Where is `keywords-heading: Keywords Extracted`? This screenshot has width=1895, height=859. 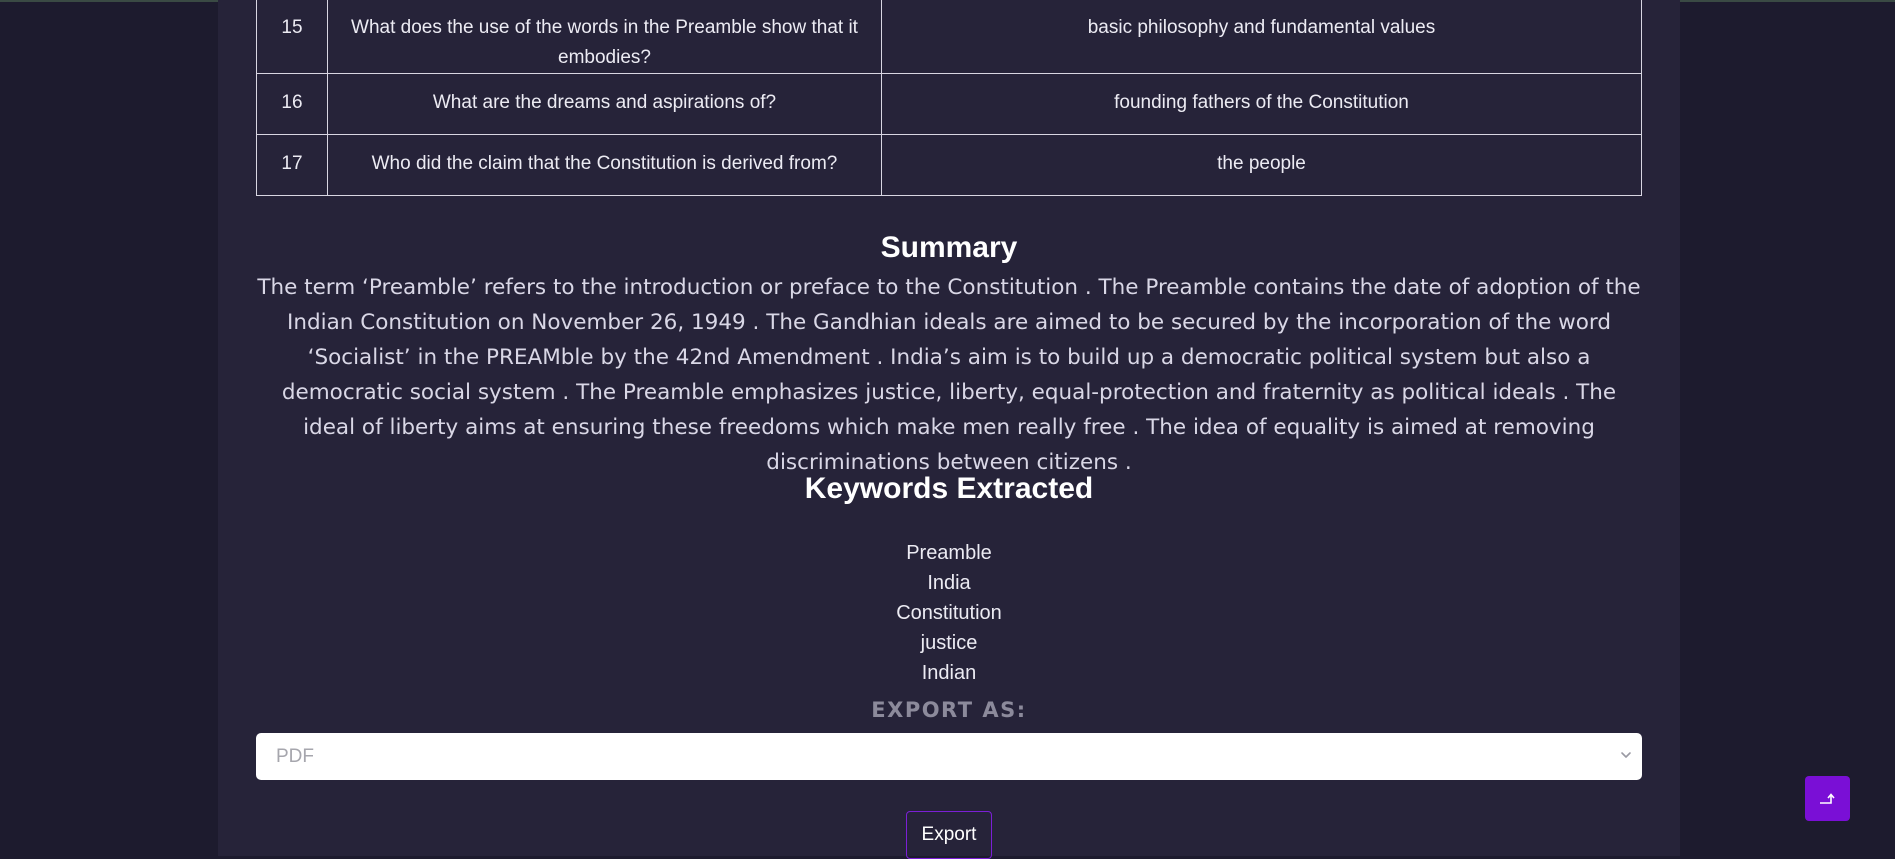
keywords-heading: Keywords Extracted is located at coordinates (949, 488).